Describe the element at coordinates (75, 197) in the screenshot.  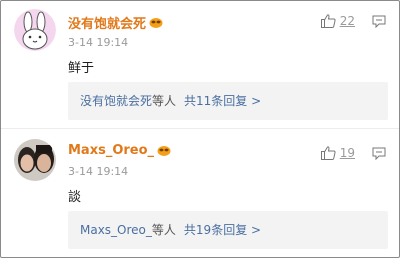
I see `comment-text: 談` at that location.